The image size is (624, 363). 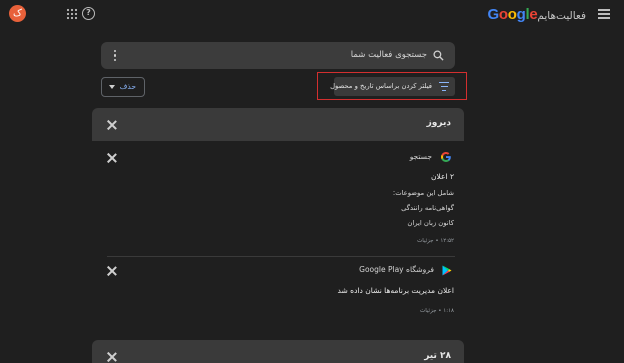 I want to click on chevron-down-icon, so click(x=112, y=87).